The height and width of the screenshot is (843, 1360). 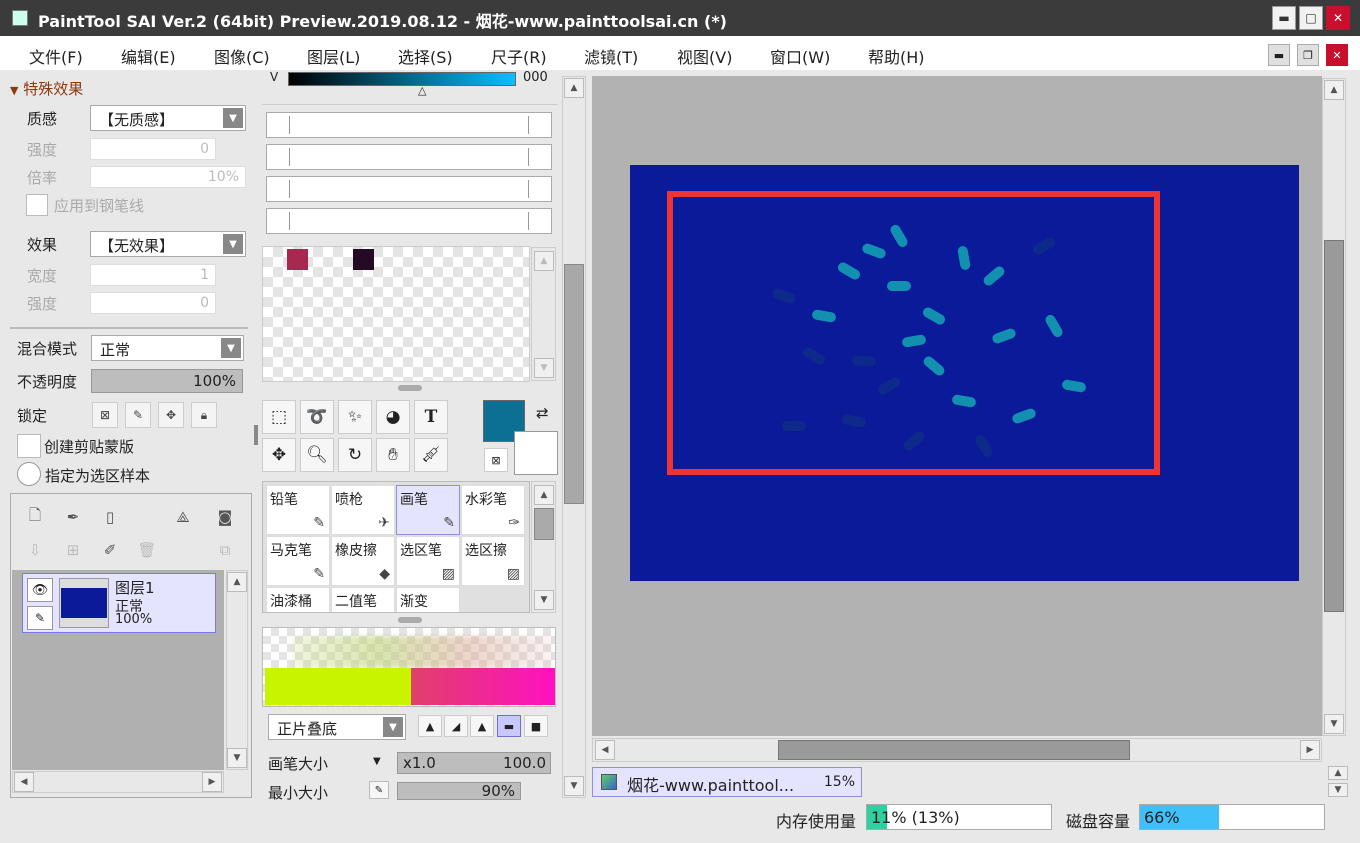 What do you see at coordinates (482, 726) in the screenshot?
I see `brush-shape-3-icon: ▲` at bounding box center [482, 726].